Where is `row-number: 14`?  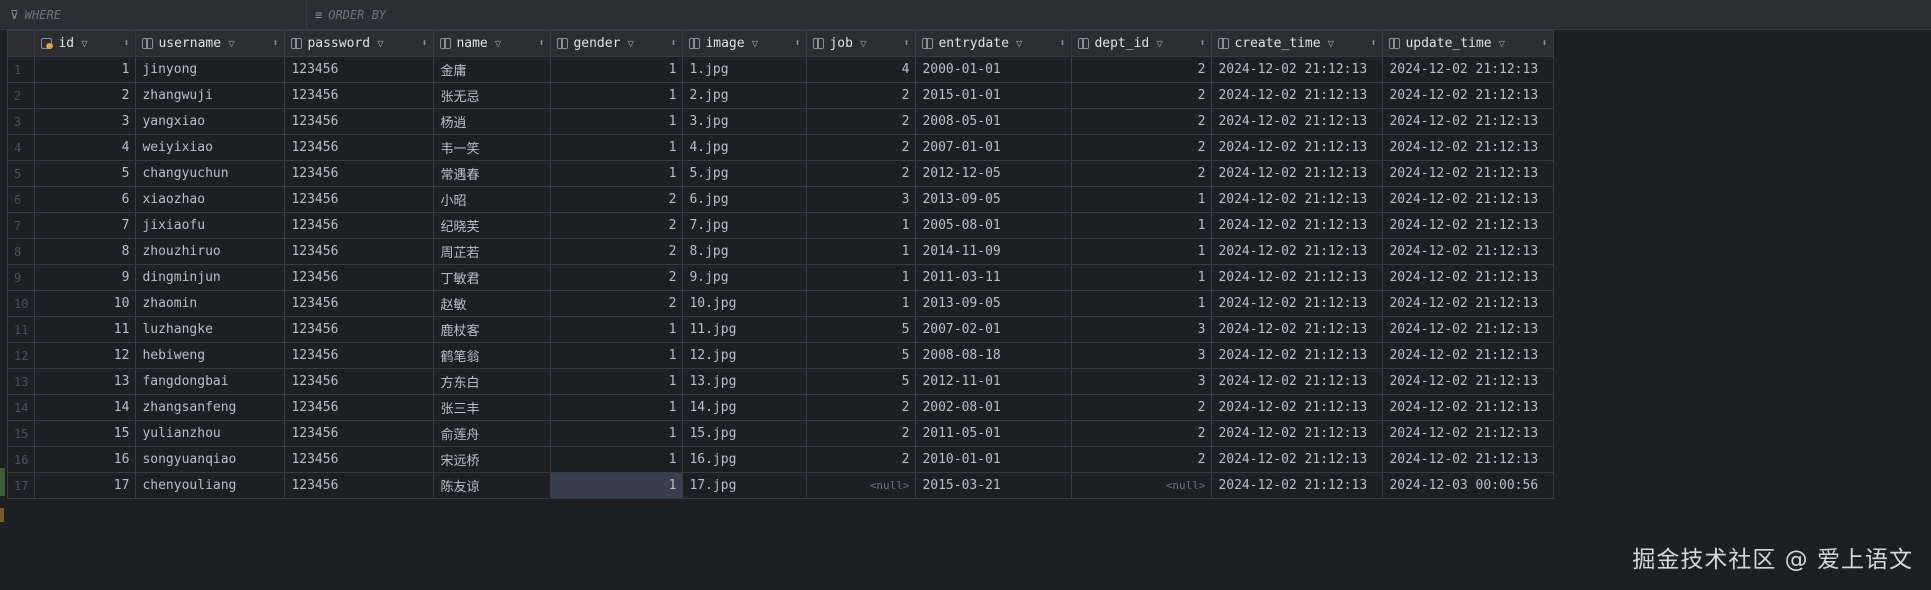
row-number: 14 is located at coordinates (21, 407).